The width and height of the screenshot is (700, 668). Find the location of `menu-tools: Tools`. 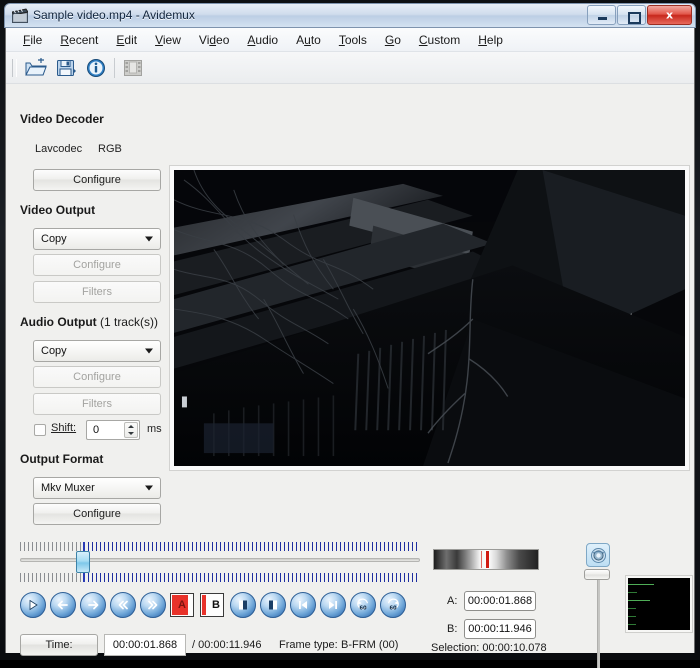

menu-tools: Tools is located at coordinates (353, 40).